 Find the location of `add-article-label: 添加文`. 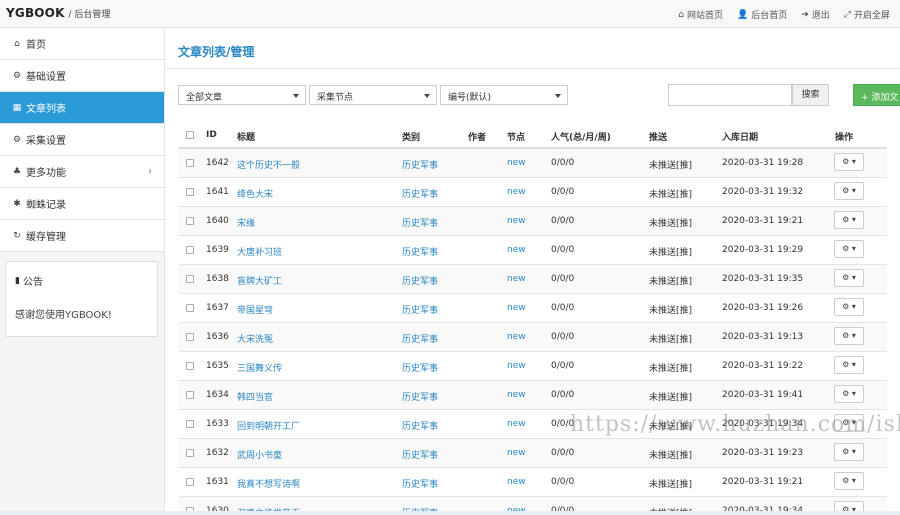

add-article-label: 添加文 is located at coordinates (885, 98).